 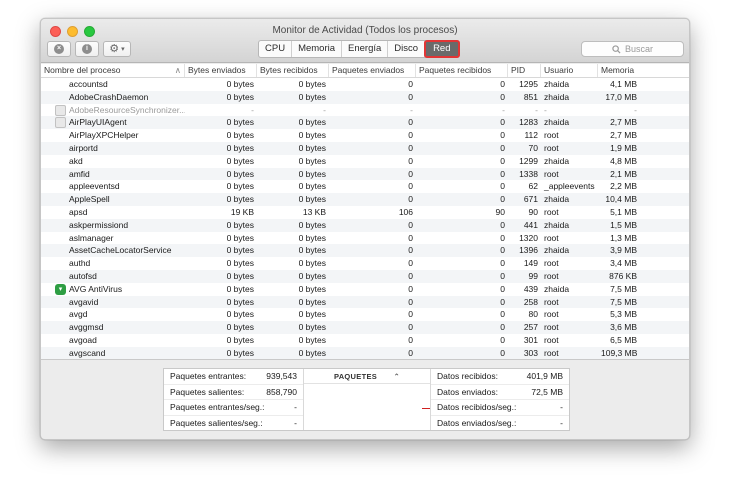 I want to click on tab-energia: Energía, so click(x=365, y=49).